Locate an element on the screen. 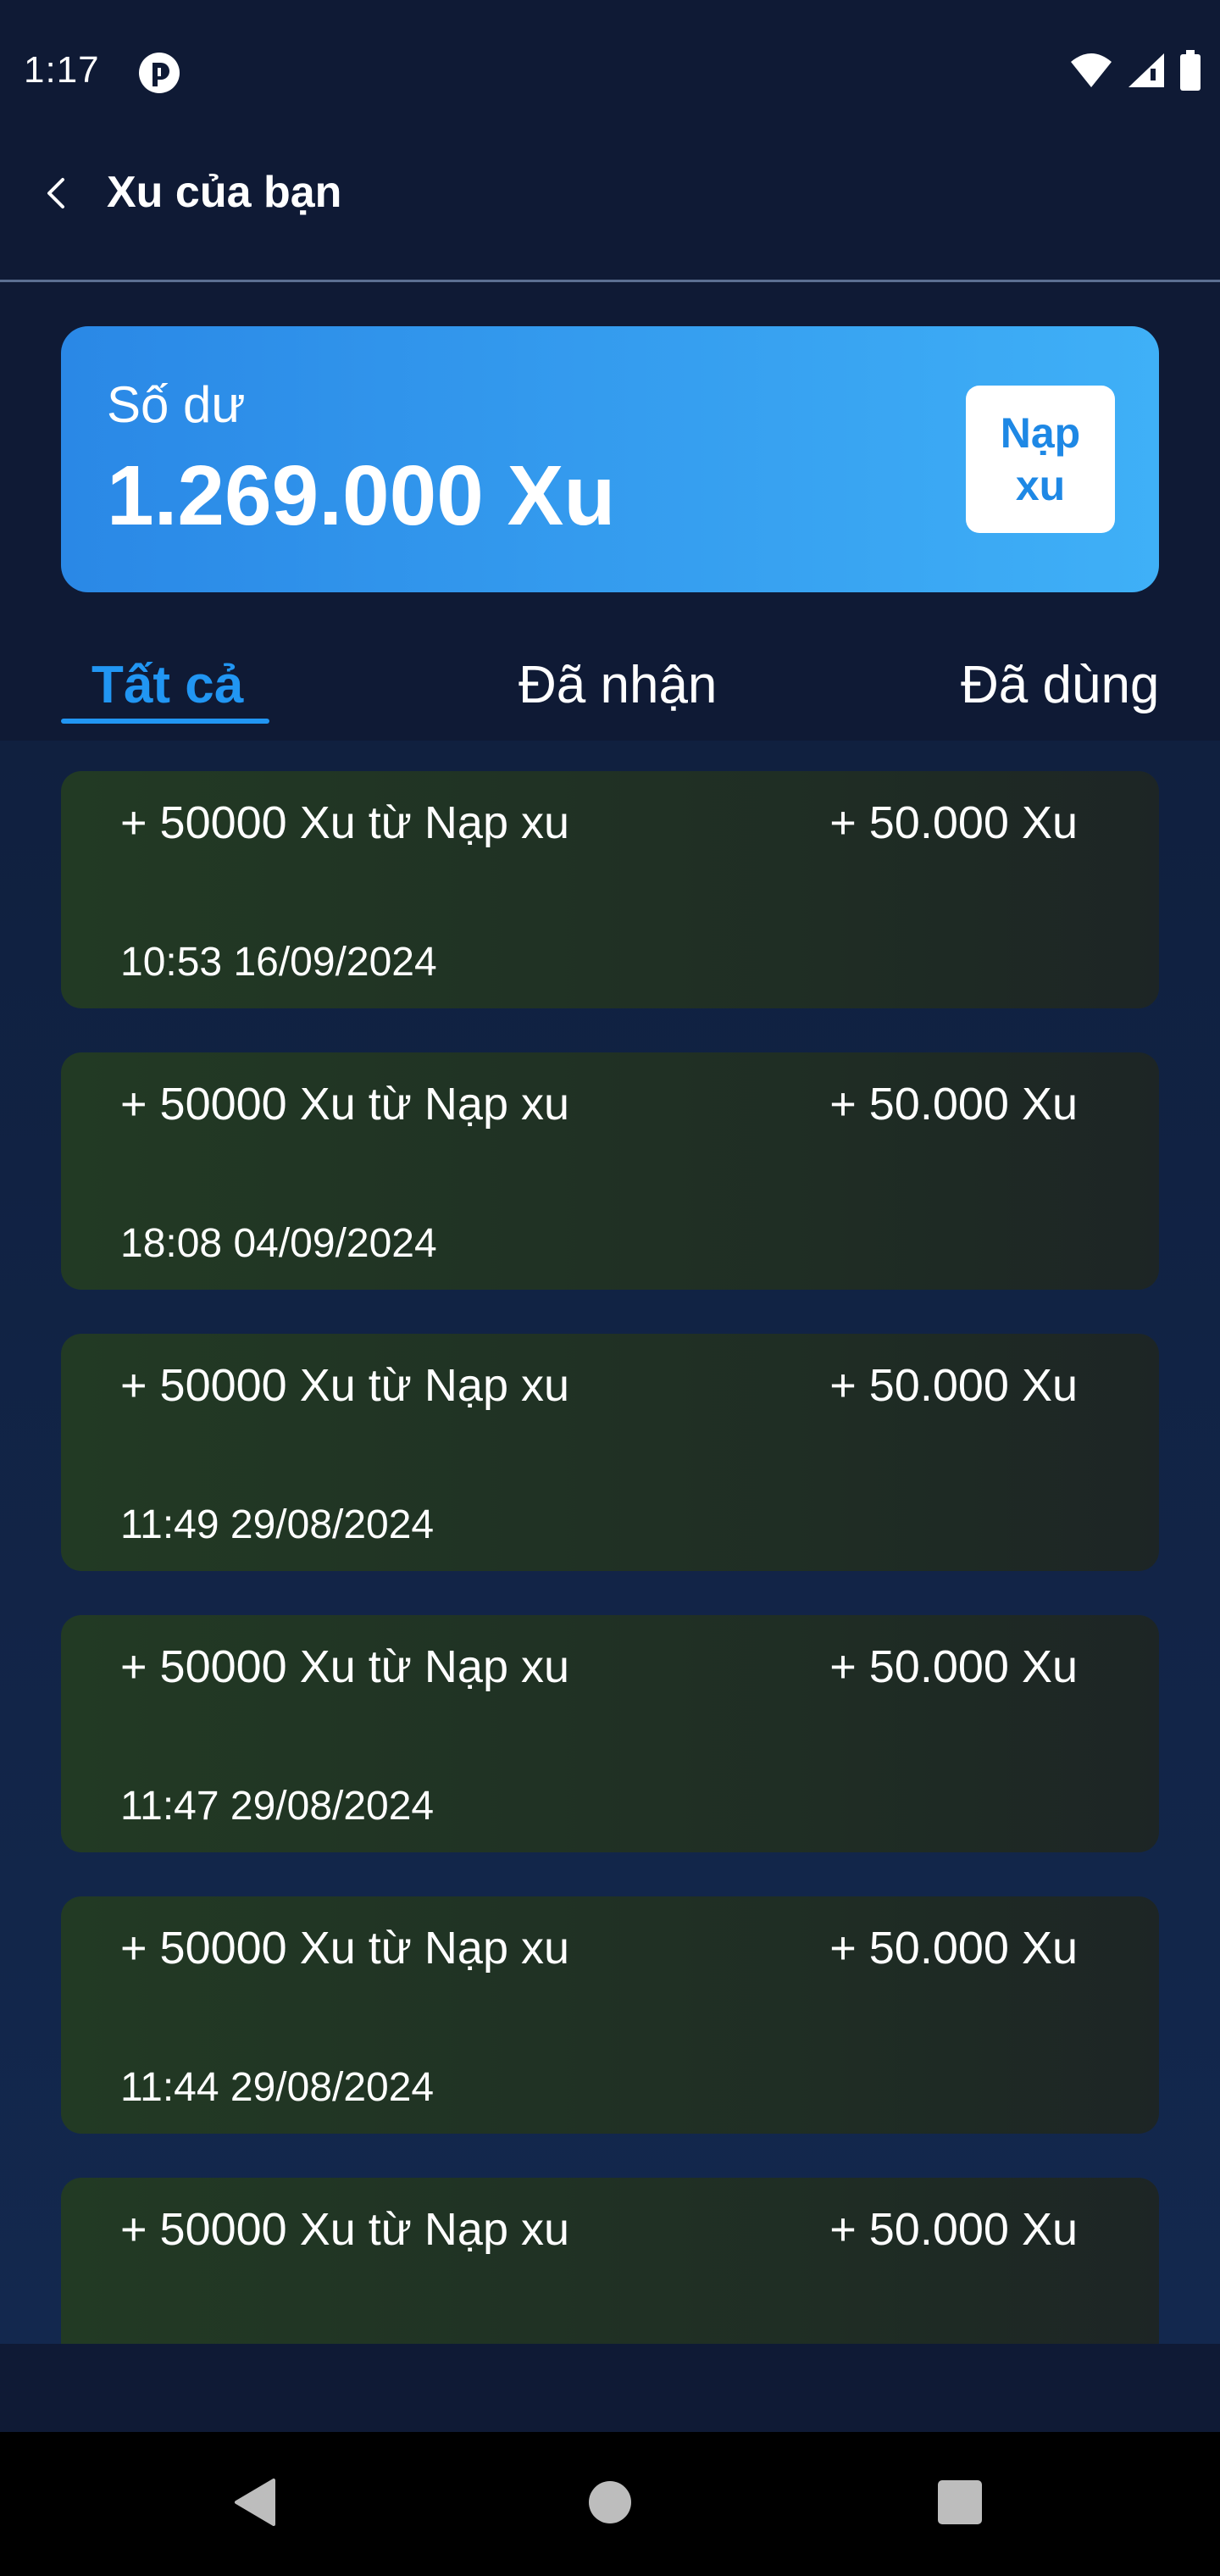 Image resolution: width=1220 pixels, height=2576 pixels. active-tab-indicator is located at coordinates (165, 721).